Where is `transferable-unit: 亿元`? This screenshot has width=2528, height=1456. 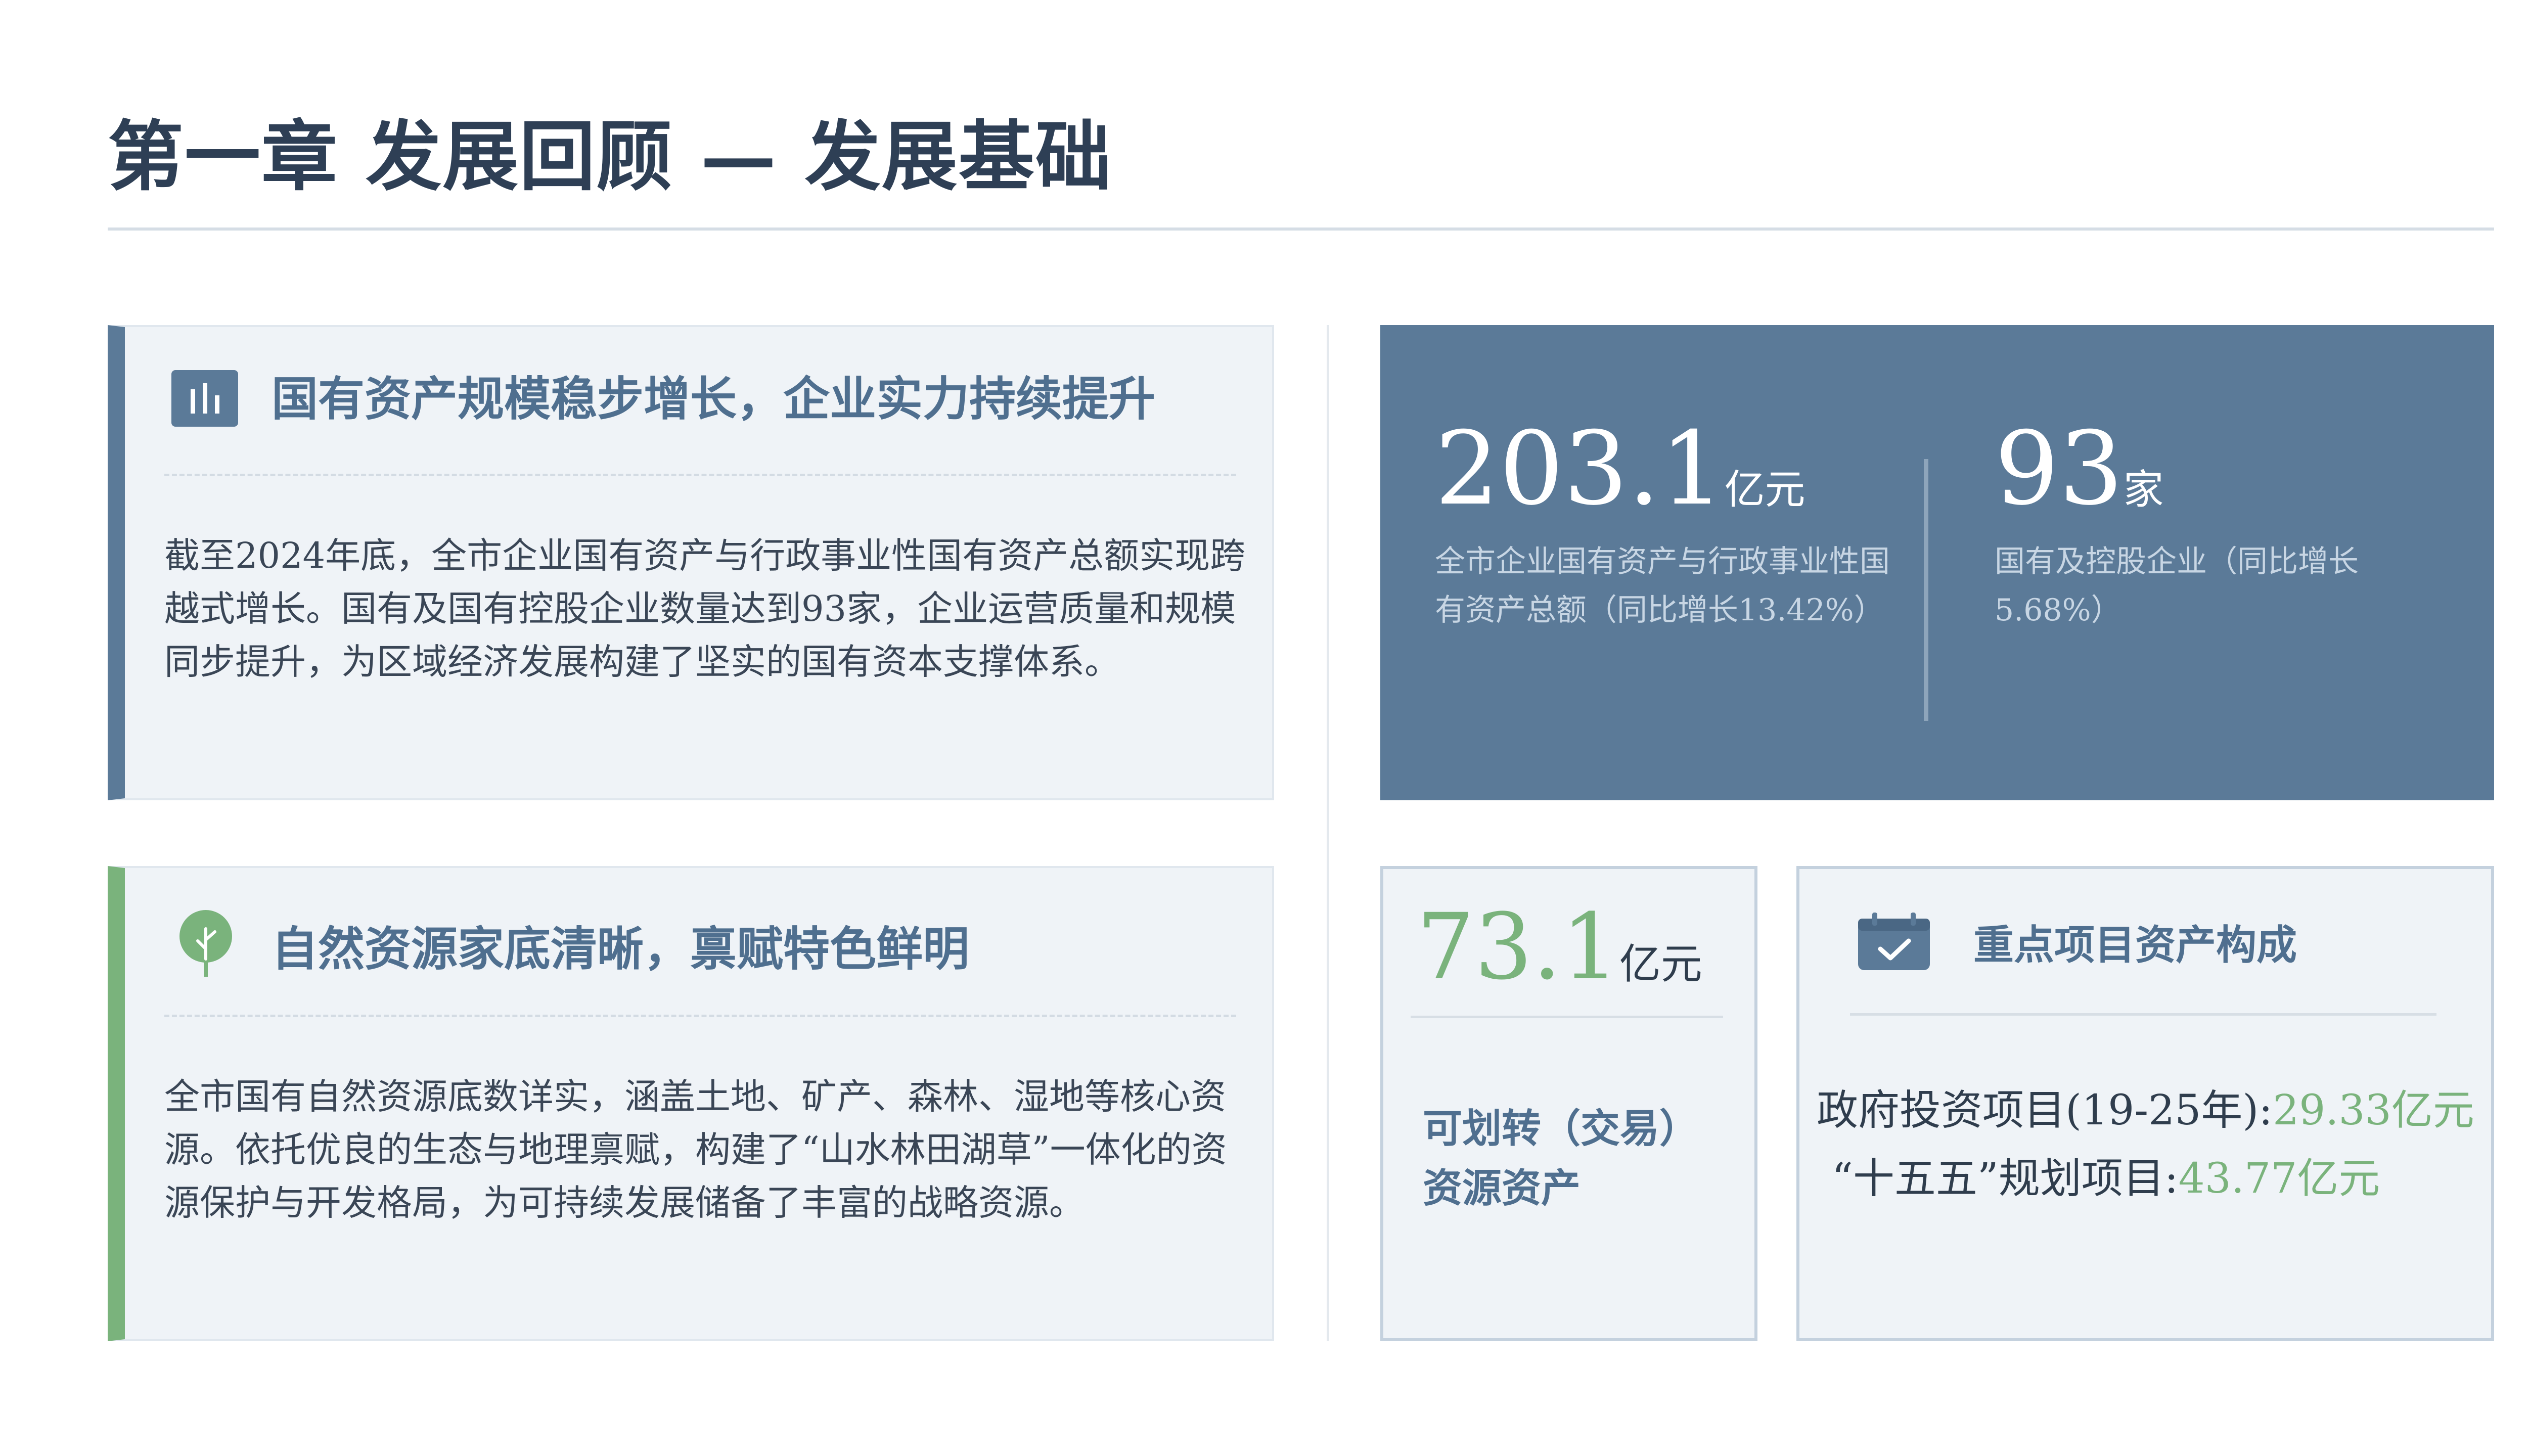
transferable-unit: 亿元 is located at coordinates (1661, 964).